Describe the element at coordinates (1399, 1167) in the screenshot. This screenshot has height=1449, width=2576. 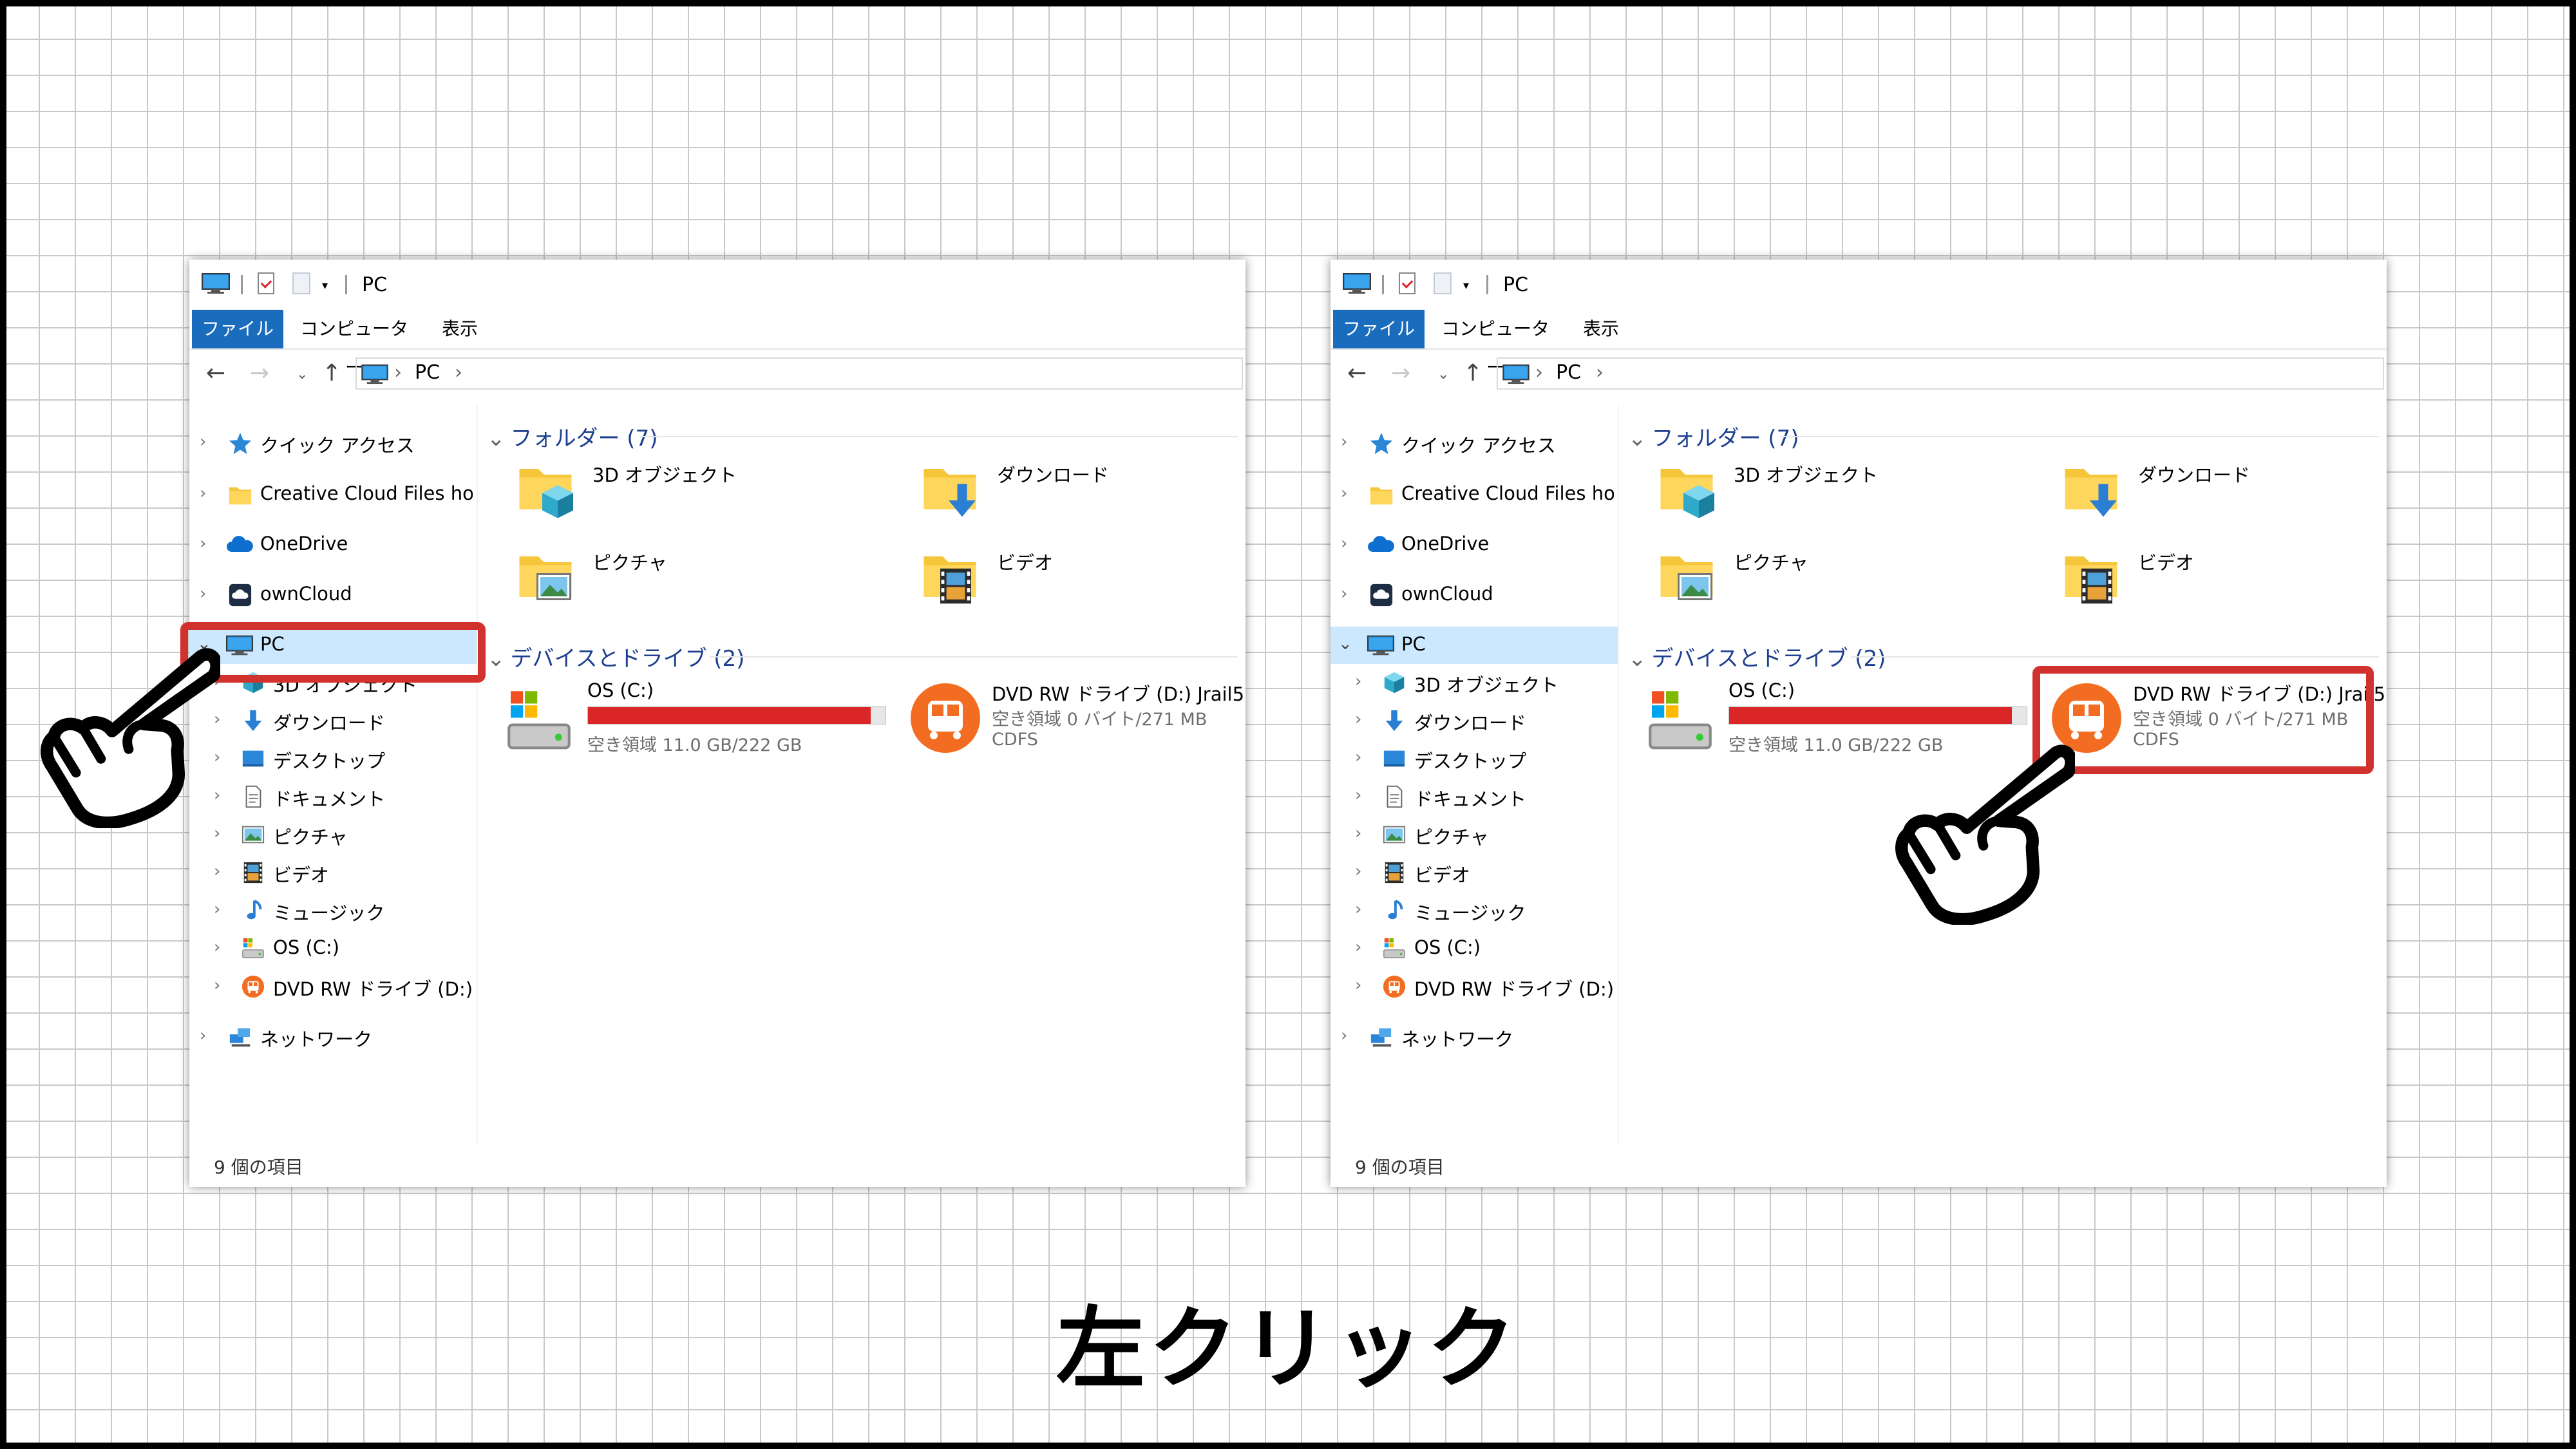
I see `status-bar: 9 個の項目` at that location.